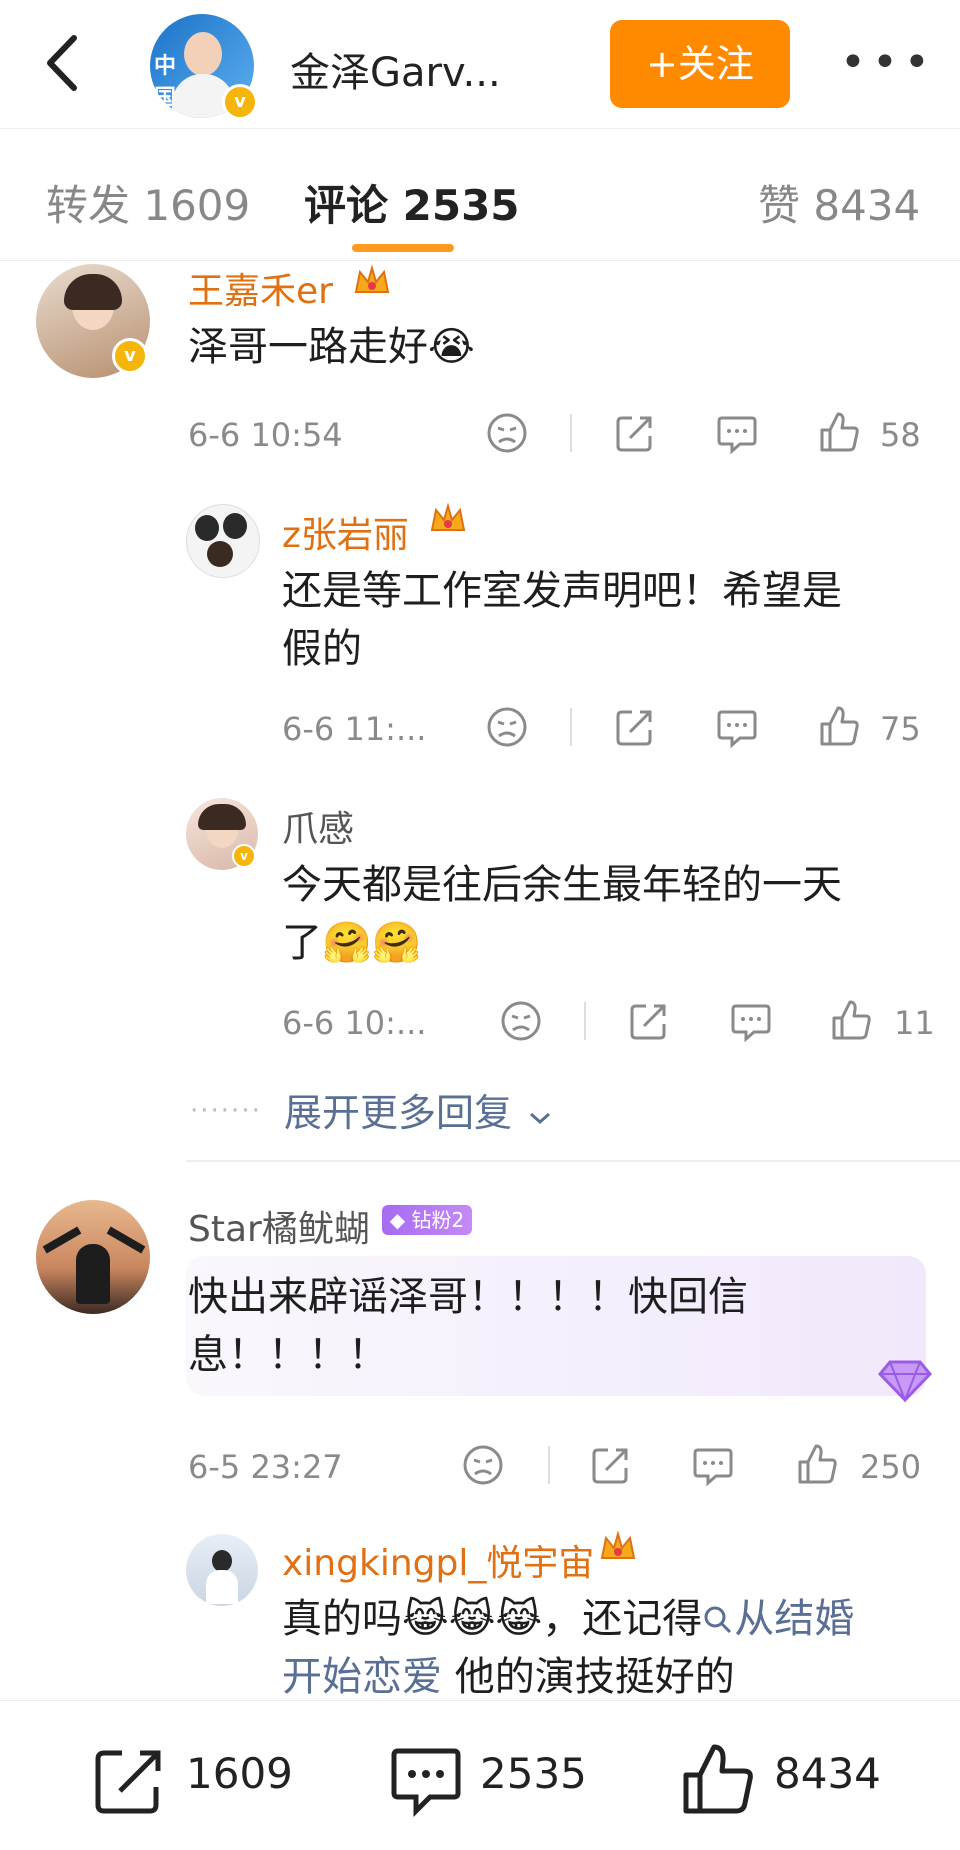 The image size is (960, 1850). Describe the element at coordinates (839, 202) in the screenshot. I see `tab-likes: 赞 8434` at that location.